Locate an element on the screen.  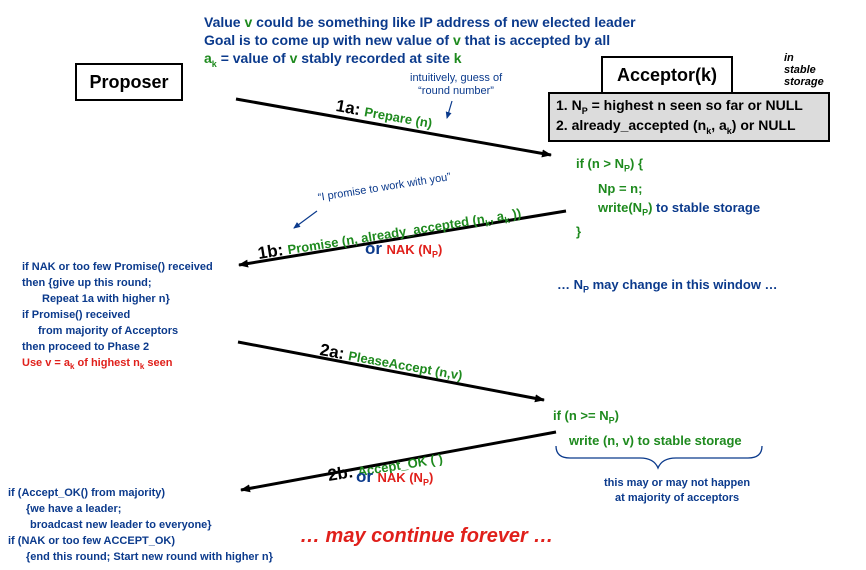
window-note-a: … N is located at coordinates (570, 284).